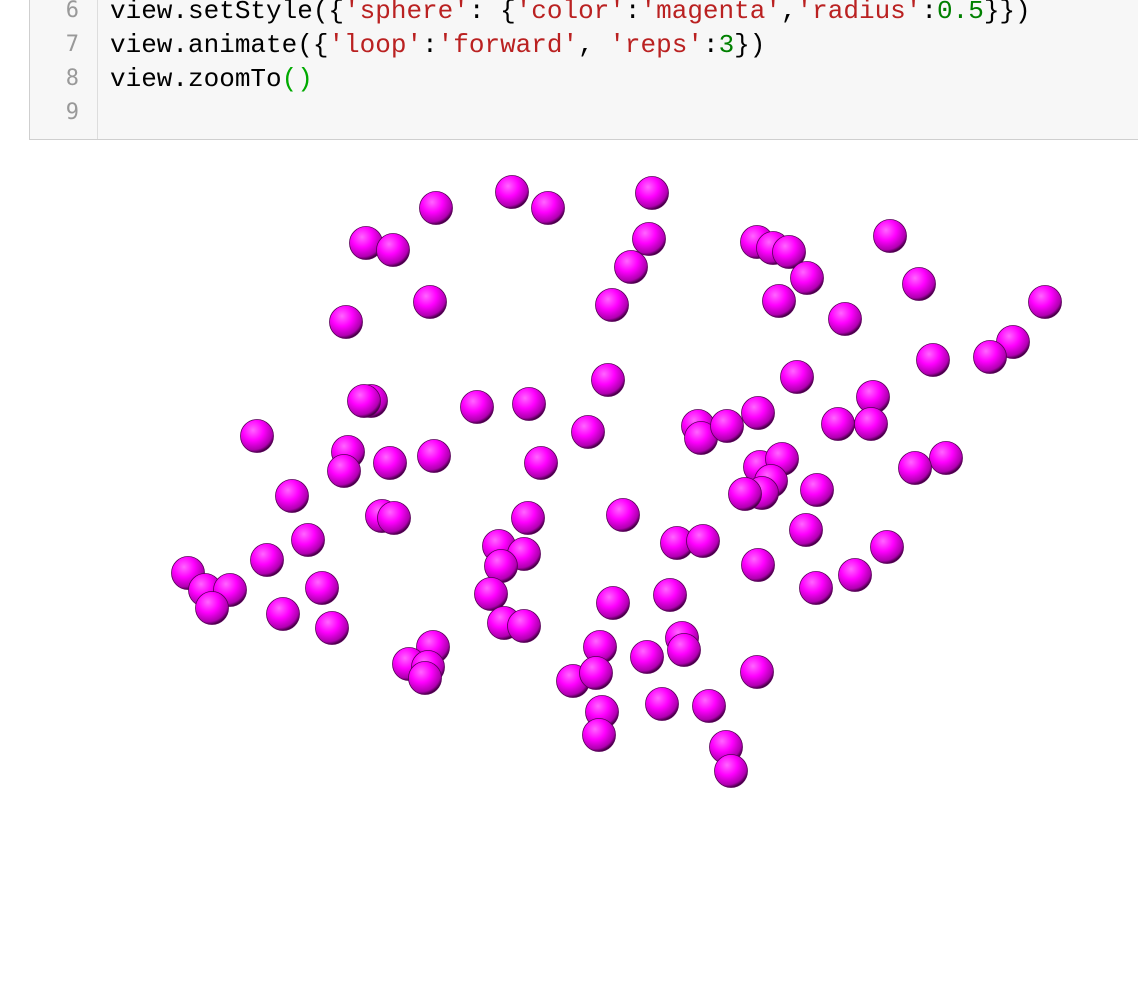 This screenshot has height=981, width=1138. Describe the element at coordinates (219, 45) in the screenshot. I see `code-token-plain: view.animate({` at that location.